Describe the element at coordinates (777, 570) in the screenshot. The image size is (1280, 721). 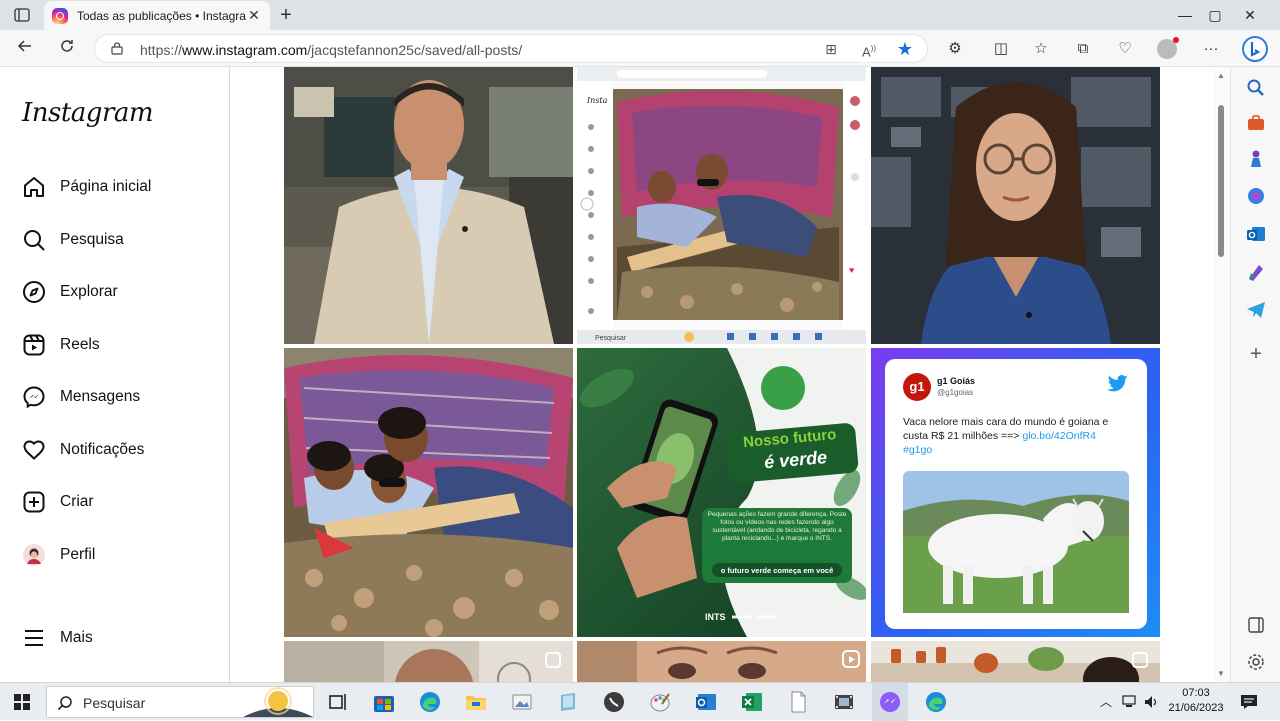
I see `green-campaign-tagline: o futuro verde começa em você` at that location.